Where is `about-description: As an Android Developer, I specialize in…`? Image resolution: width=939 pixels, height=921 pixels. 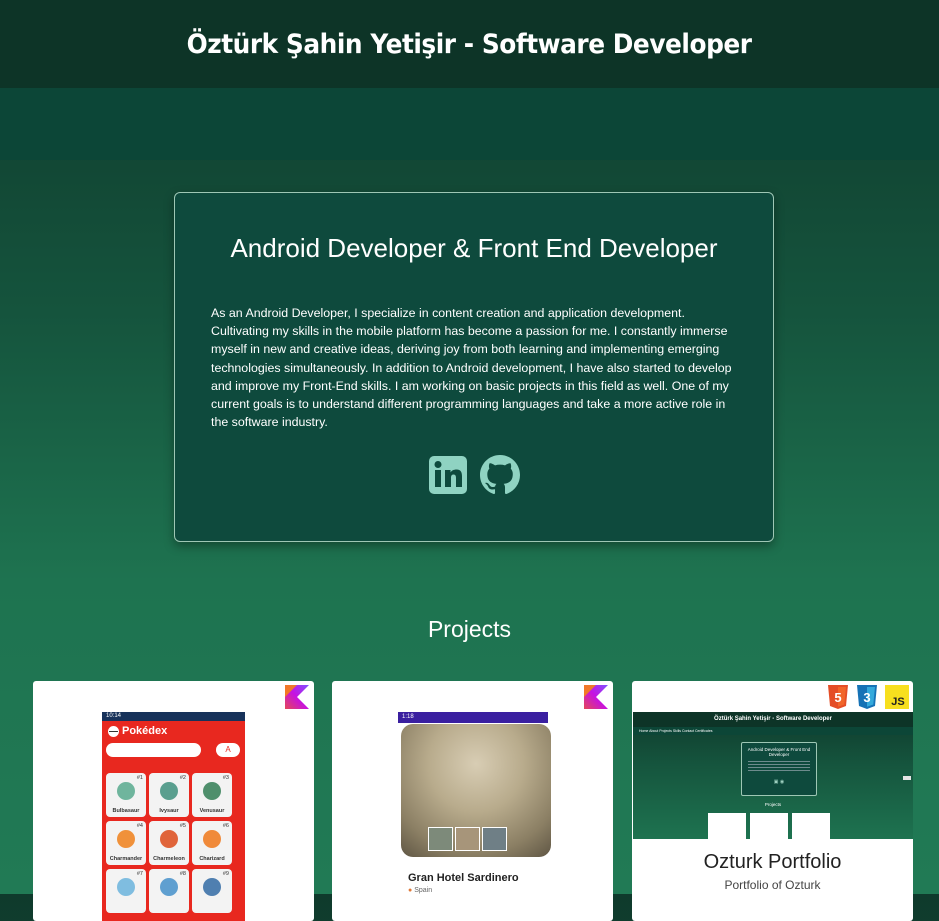
about-description: As an Android Developer, I specialize in… is located at coordinates (471, 368).